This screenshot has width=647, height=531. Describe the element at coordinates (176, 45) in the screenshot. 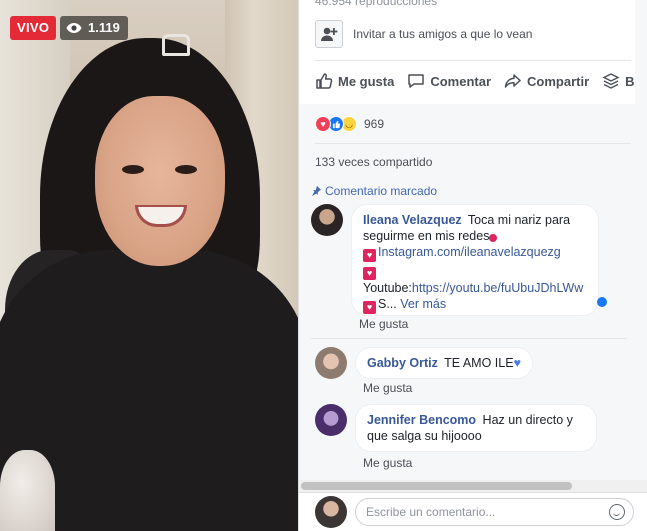

I see `video-subject-hair-clip` at that location.